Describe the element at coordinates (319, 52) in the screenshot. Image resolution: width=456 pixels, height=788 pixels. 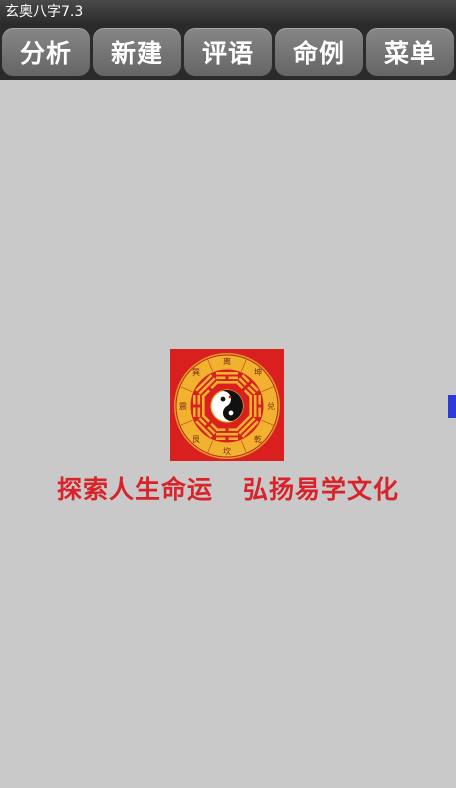
I see `tab-examples: 命例` at that location.